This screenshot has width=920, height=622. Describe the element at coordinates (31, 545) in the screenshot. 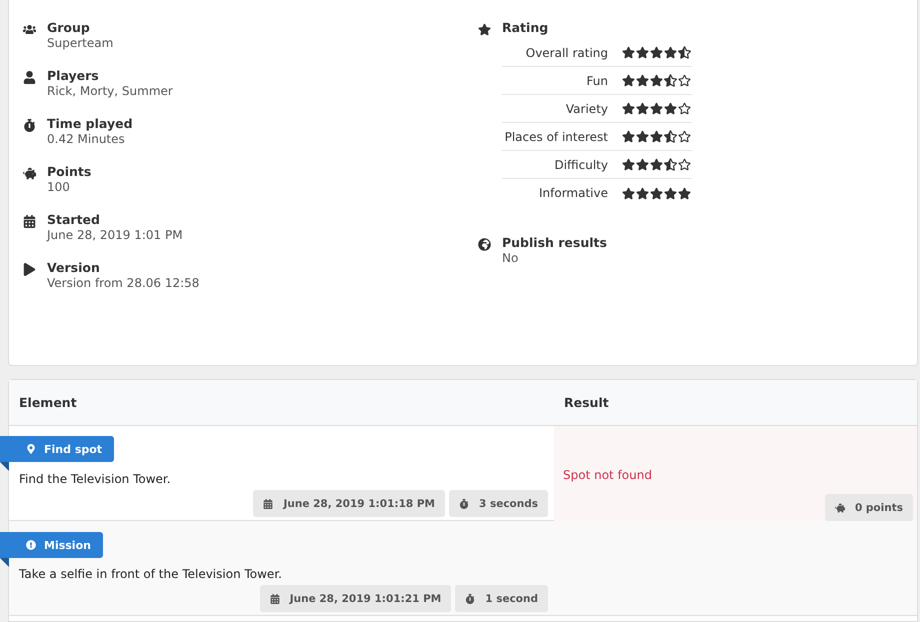

I see `exclamation-icon` at that location.